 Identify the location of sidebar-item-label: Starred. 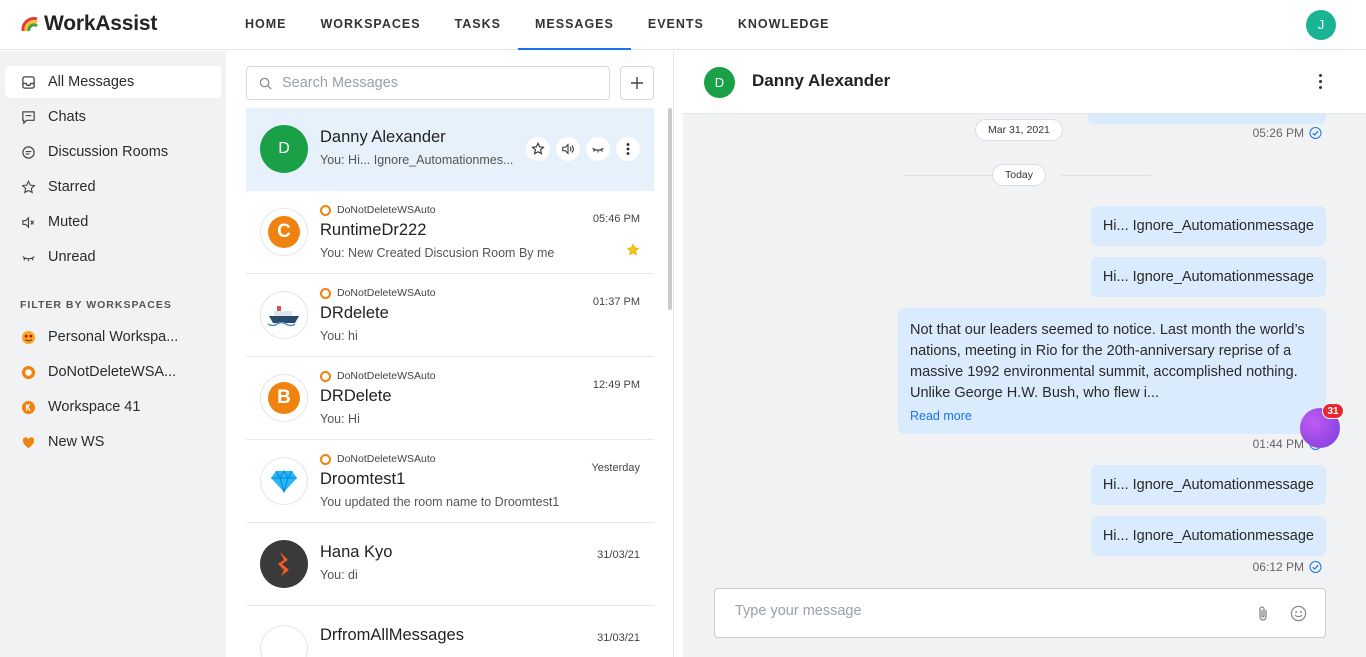
(72, 187).